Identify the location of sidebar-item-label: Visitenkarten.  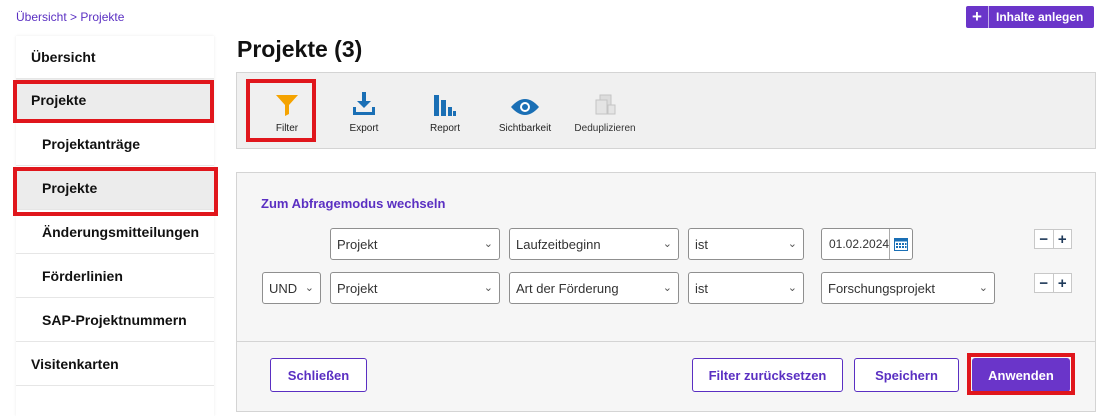
(75, 364).